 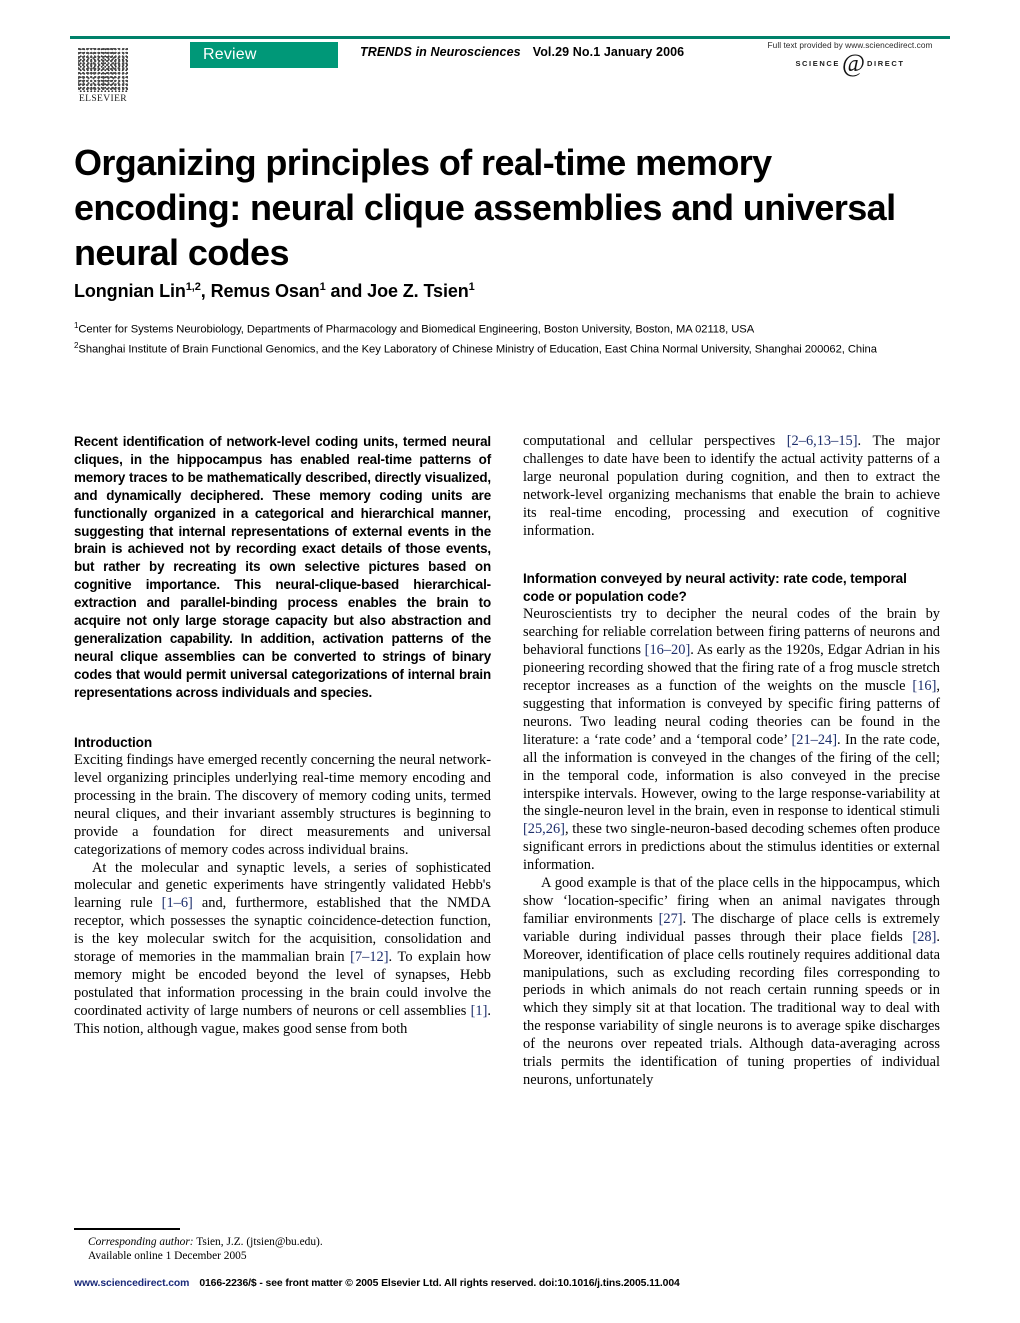 I want to click on corresponding-author-label: Corresponding author:, so click(x=141, y=1241).